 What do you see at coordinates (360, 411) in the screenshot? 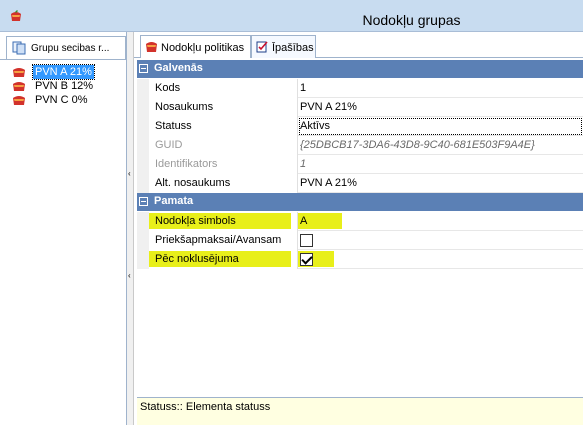
I see `description-panel: Statuss:: Elementa statuss` at bounding box center [360, 411].